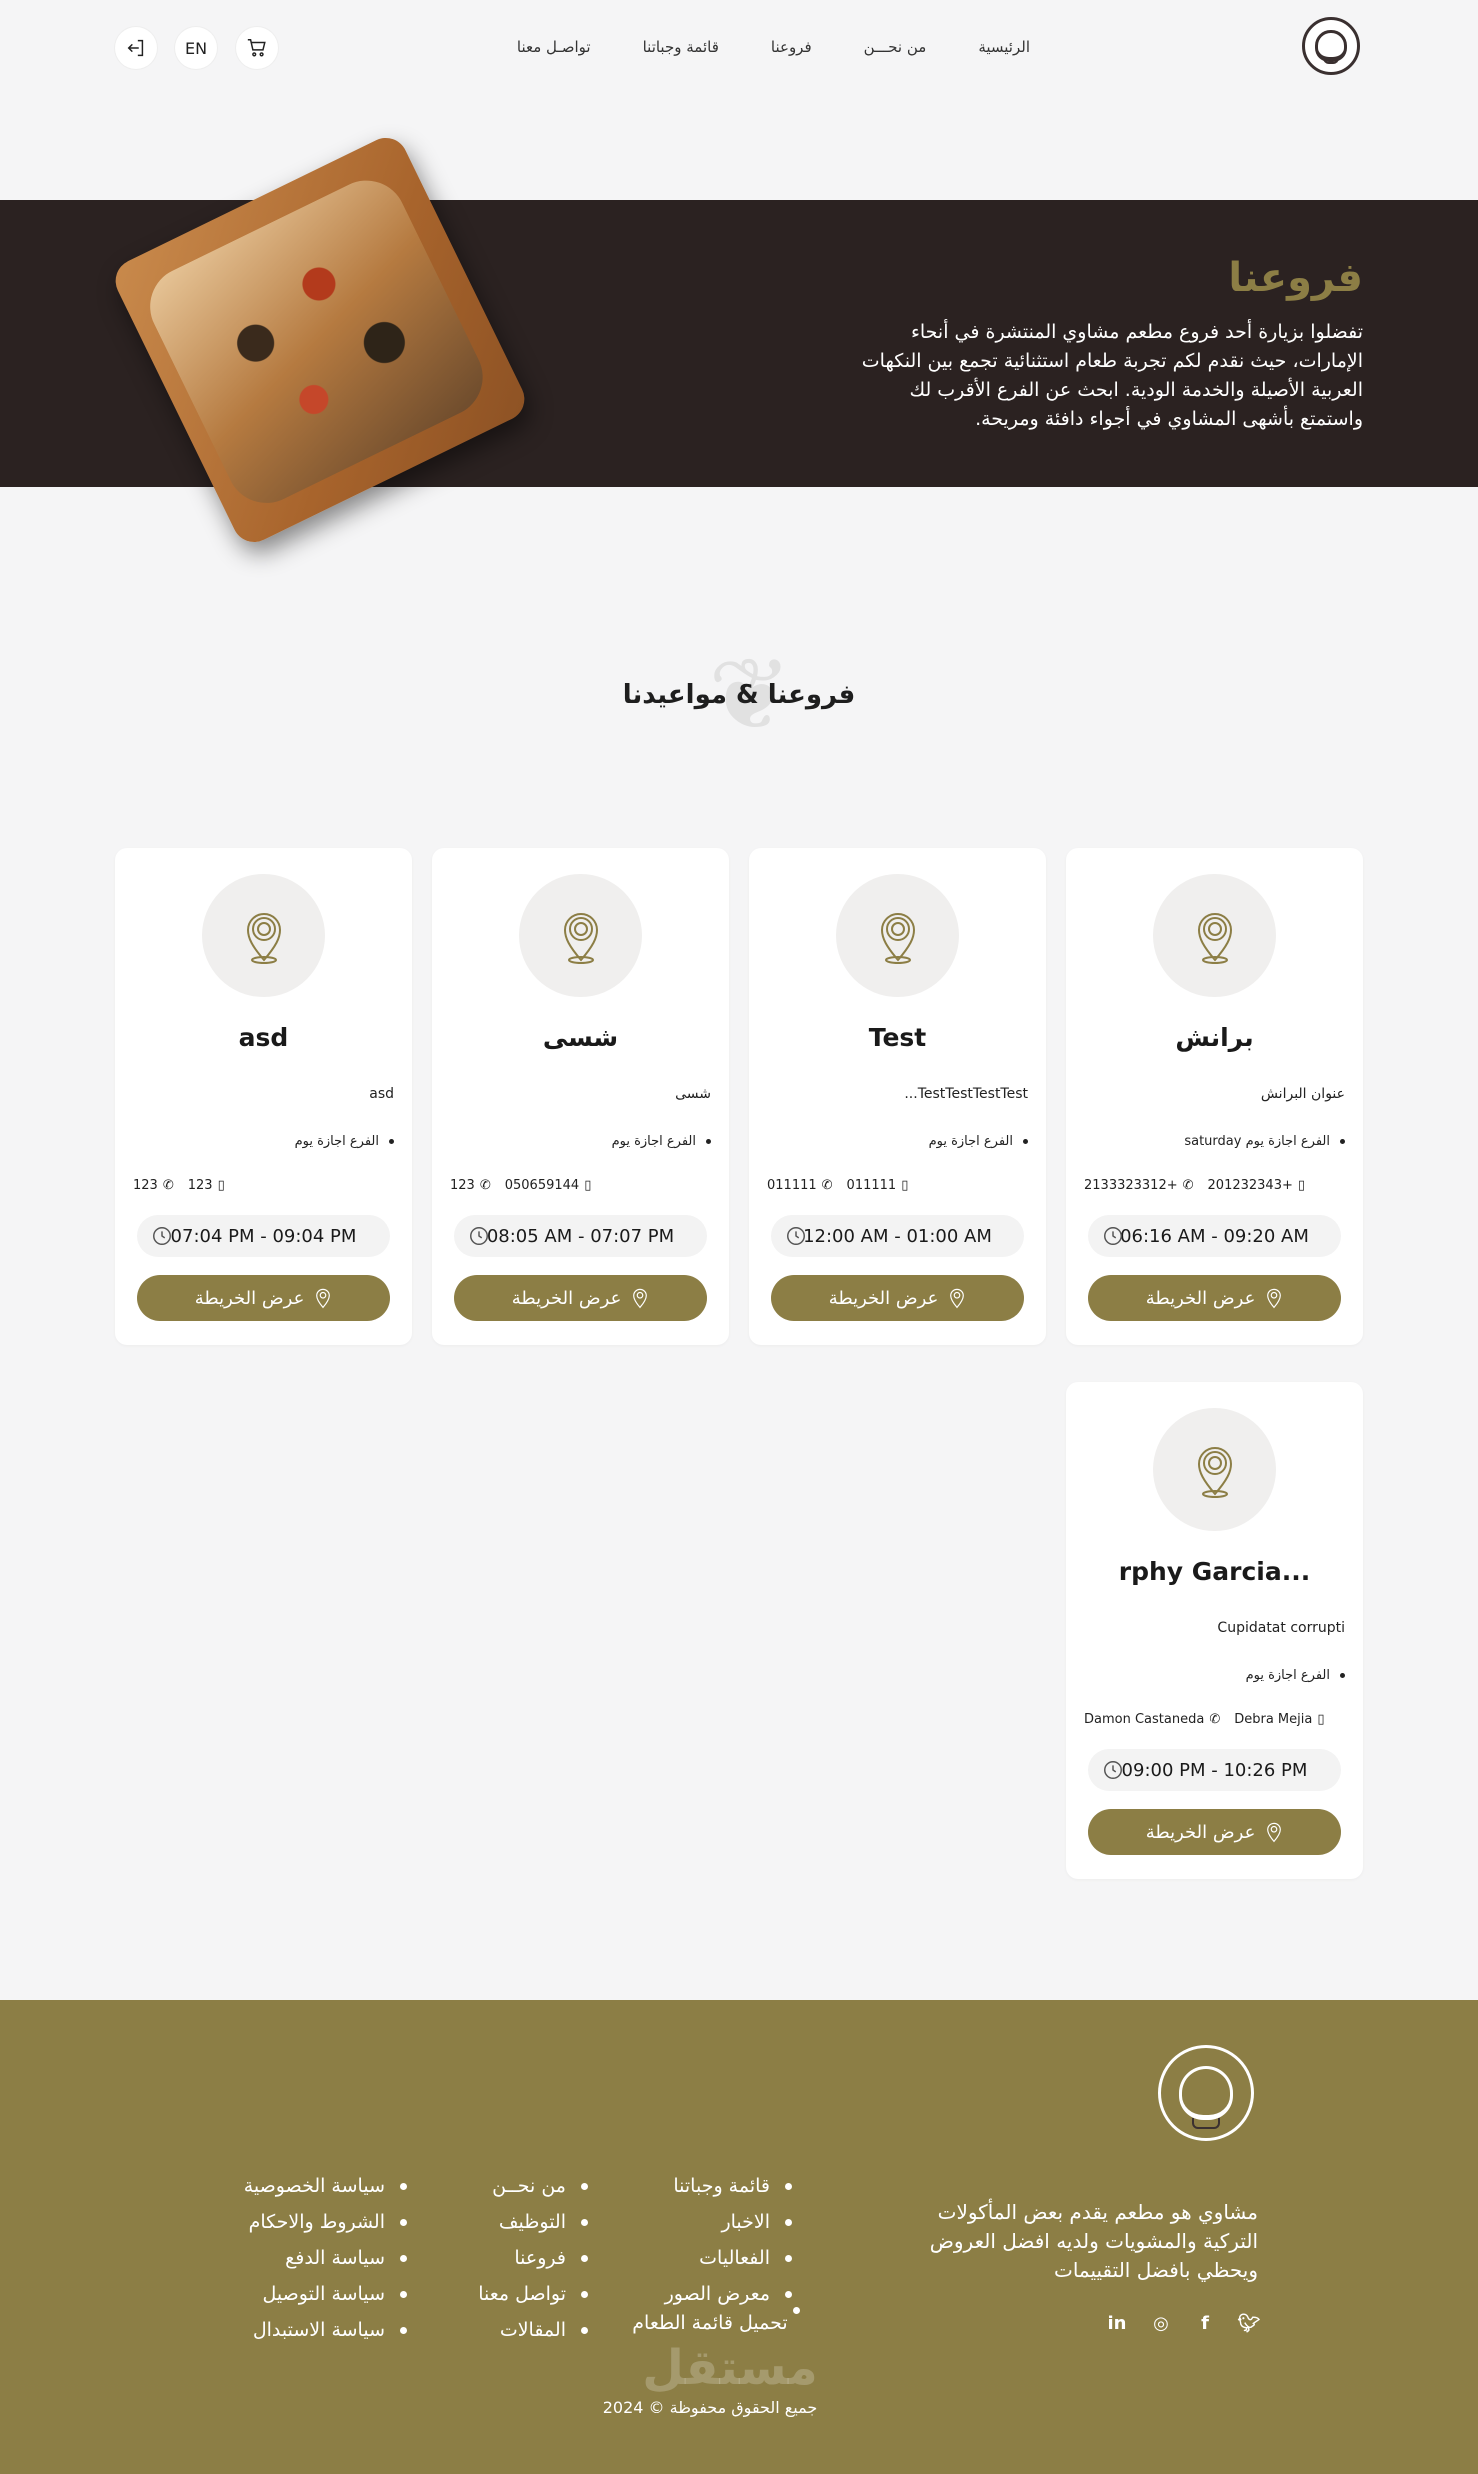 This screenshot has width=1478, height=2474. I want to click on branch-hours: 09:00 PM - 10:26 PM, so click(1214, 1770).